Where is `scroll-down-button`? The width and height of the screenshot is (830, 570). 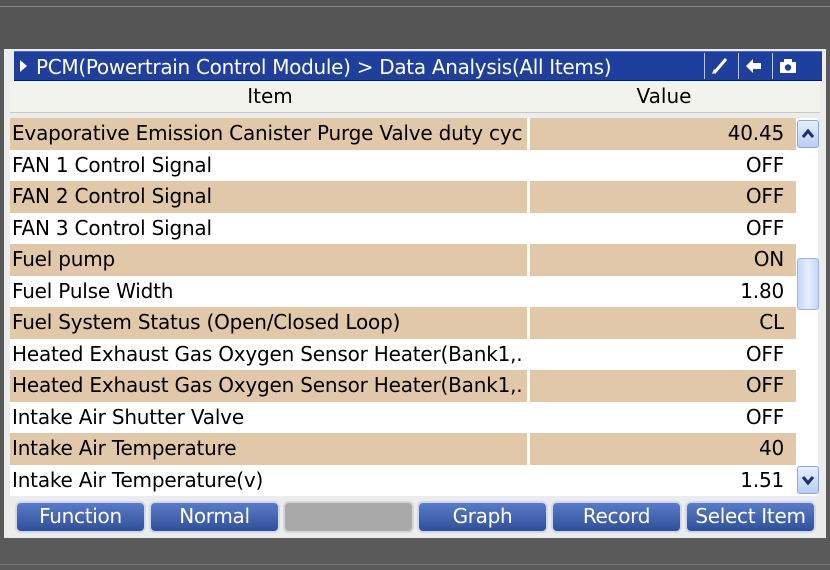
scroll-down-button is located at coordinates (808, 480).